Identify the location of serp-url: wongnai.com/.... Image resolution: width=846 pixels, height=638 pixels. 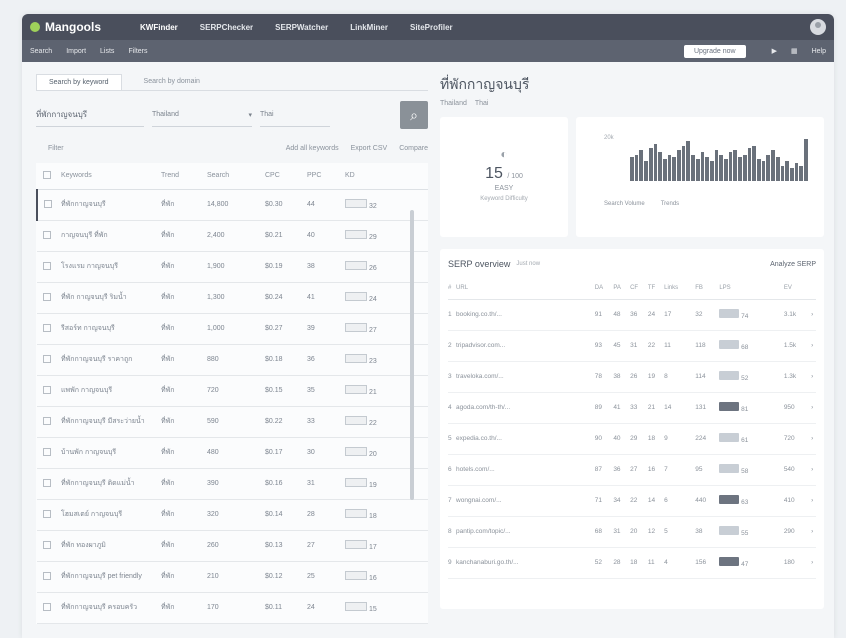
(525, 501).